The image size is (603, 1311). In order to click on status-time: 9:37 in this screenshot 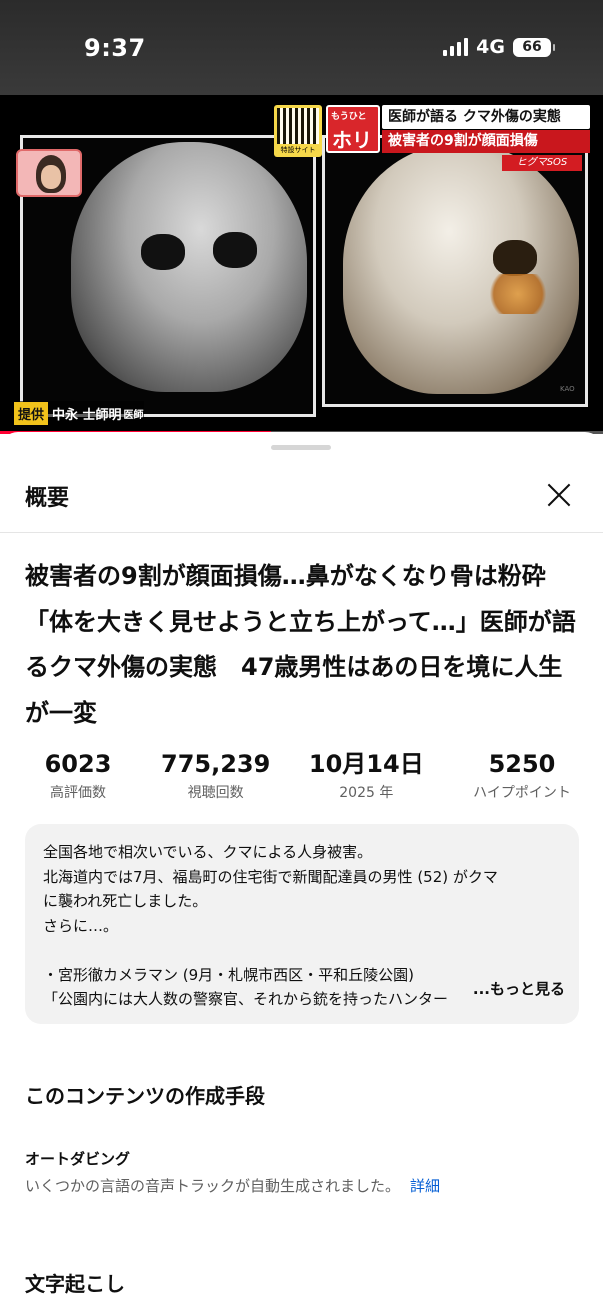, I will do `click(115, 48)`.